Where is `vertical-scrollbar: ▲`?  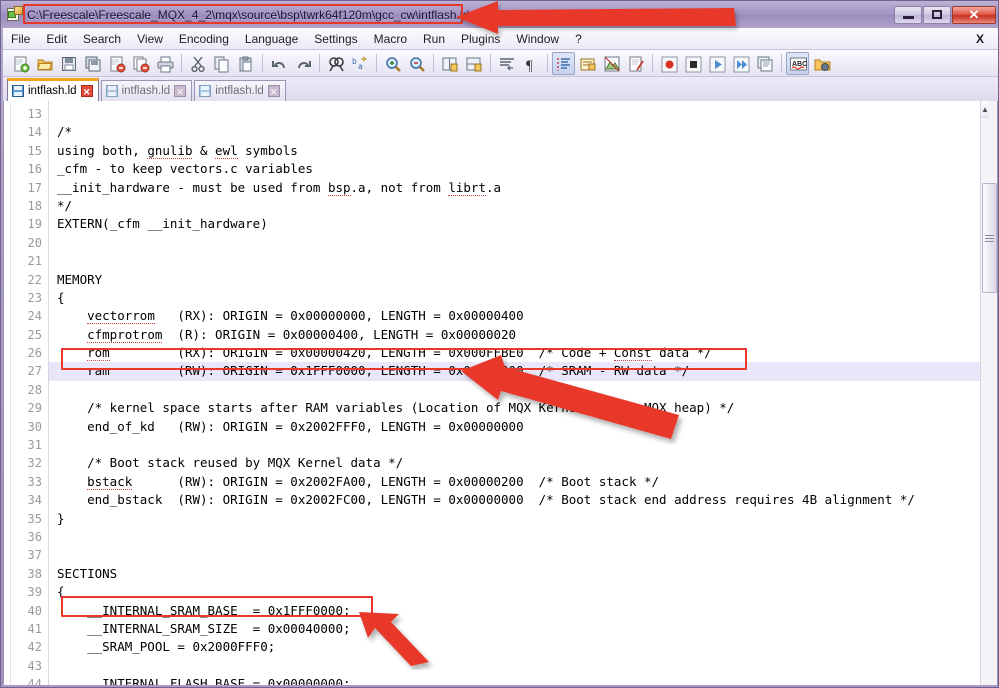
vertical-scrollbar: ▲ is located at coordinates (988, 393).